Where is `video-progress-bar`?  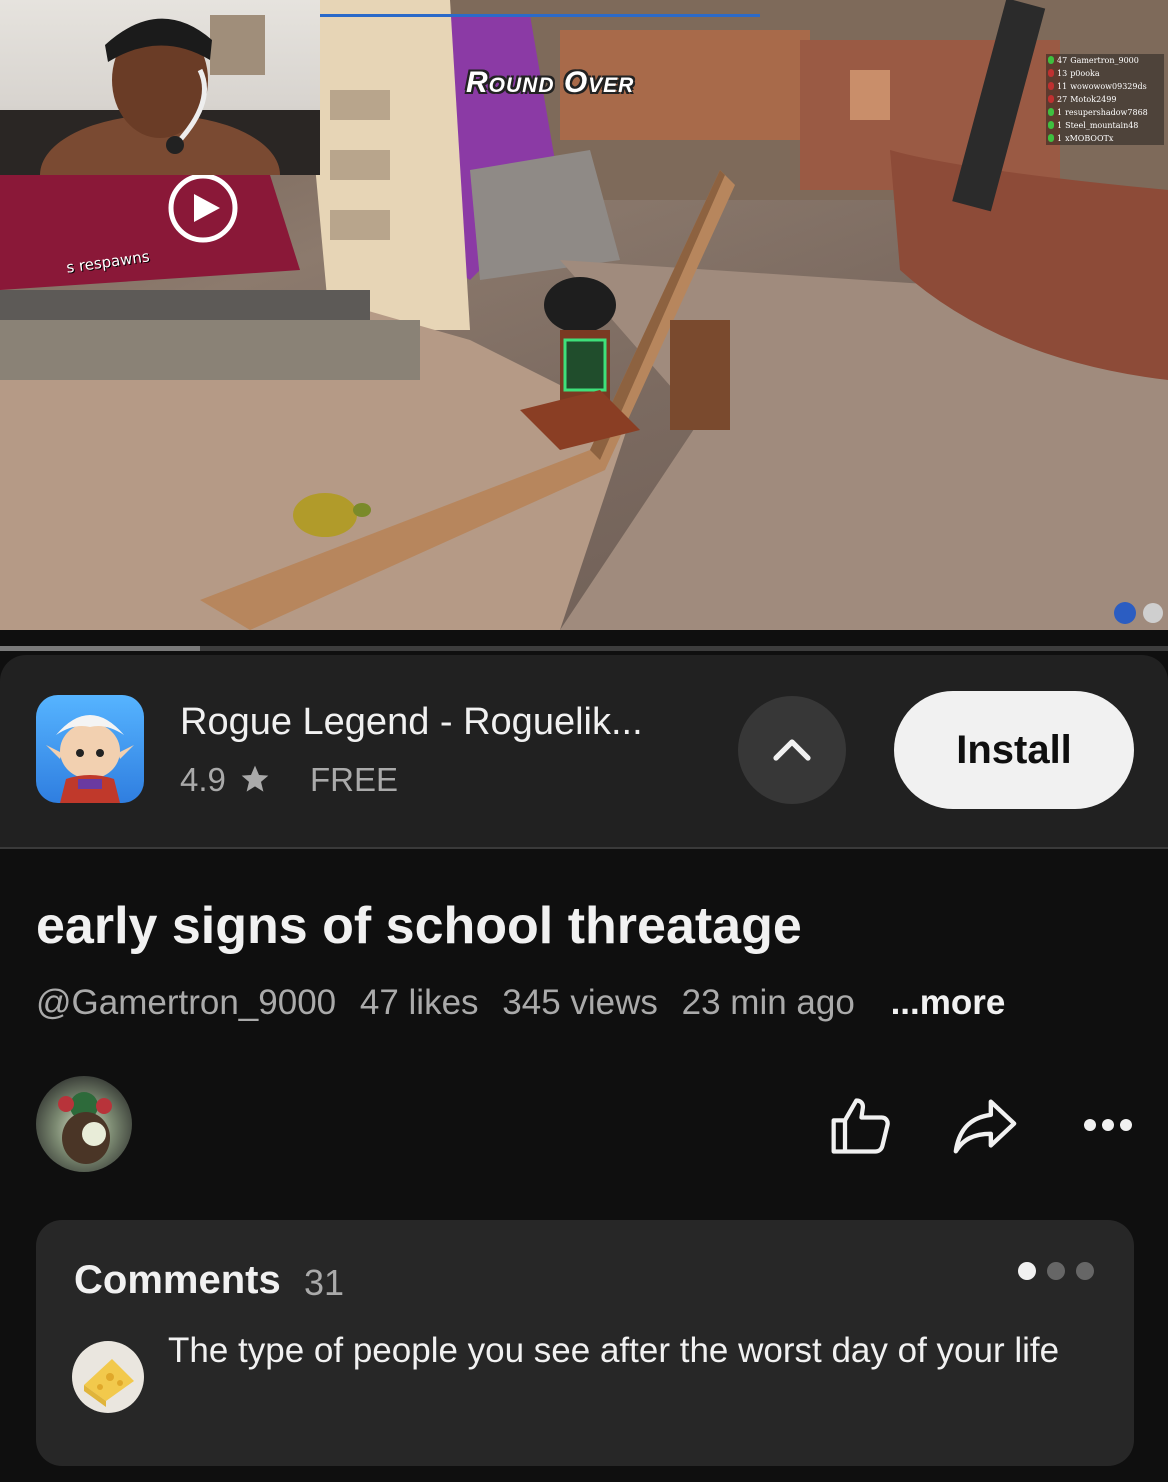
video-progress-bar is located at coordinates (584, 648).